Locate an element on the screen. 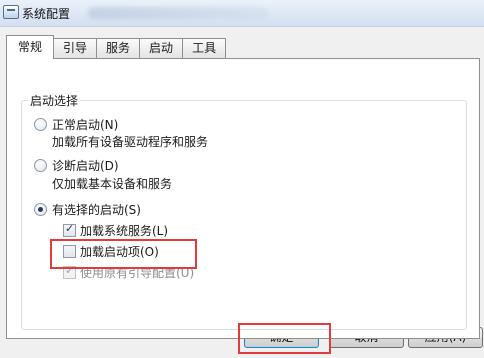  normal-startup-label: 正常启动(N) is located at coordinates (85, 124).